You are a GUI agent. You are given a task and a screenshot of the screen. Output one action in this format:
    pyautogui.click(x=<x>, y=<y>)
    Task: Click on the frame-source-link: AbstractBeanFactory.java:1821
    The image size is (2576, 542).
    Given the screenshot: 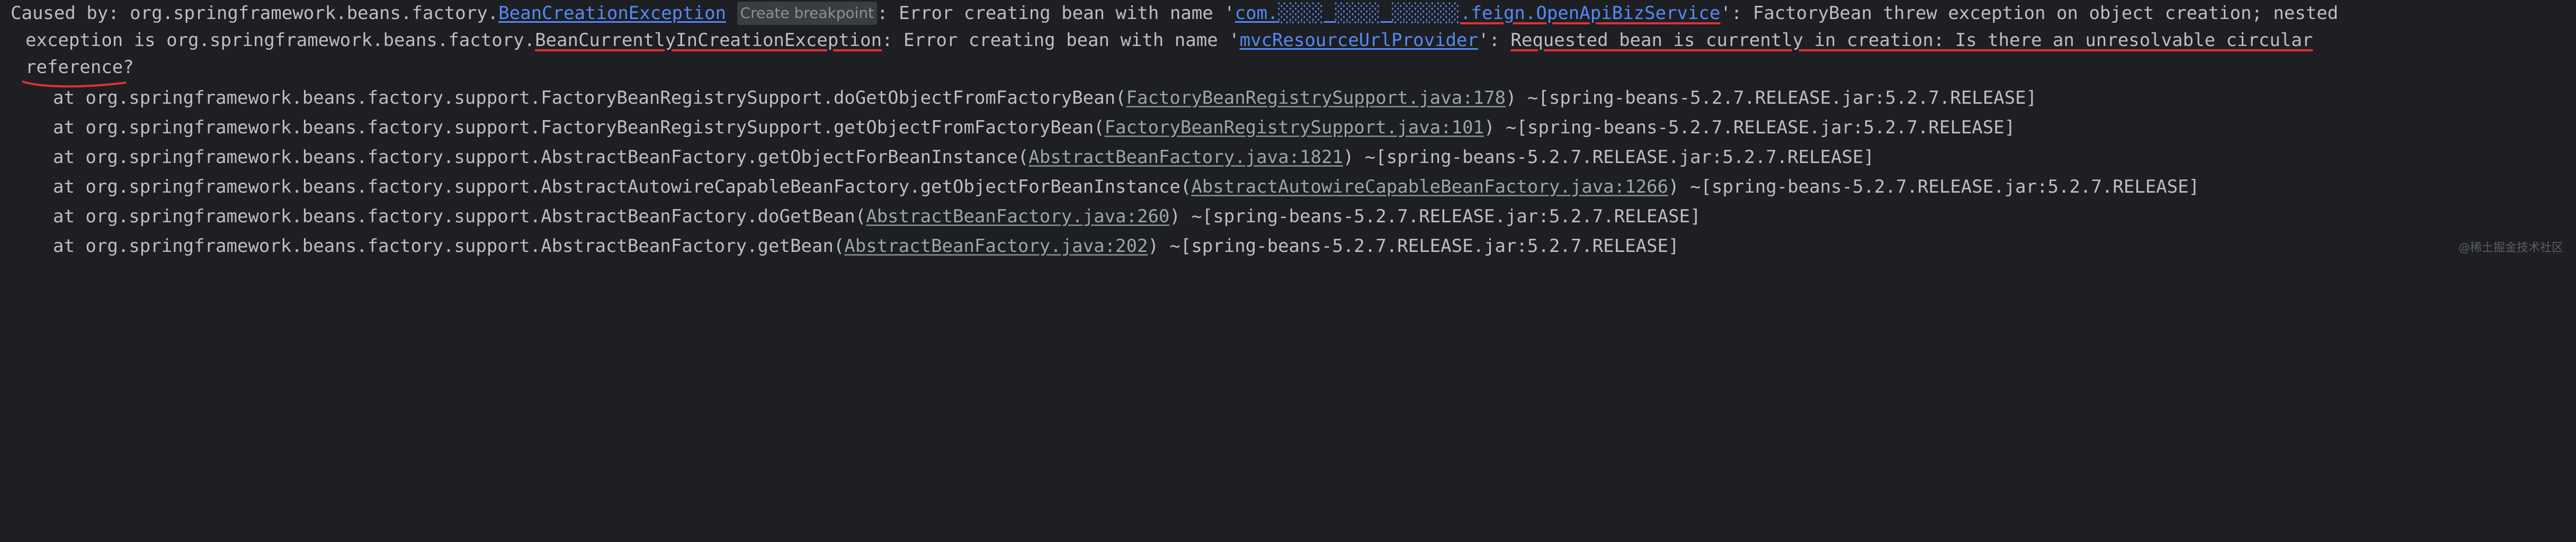 What is the action you would take?
    pyautogui.click(x=1185, y=157)
    